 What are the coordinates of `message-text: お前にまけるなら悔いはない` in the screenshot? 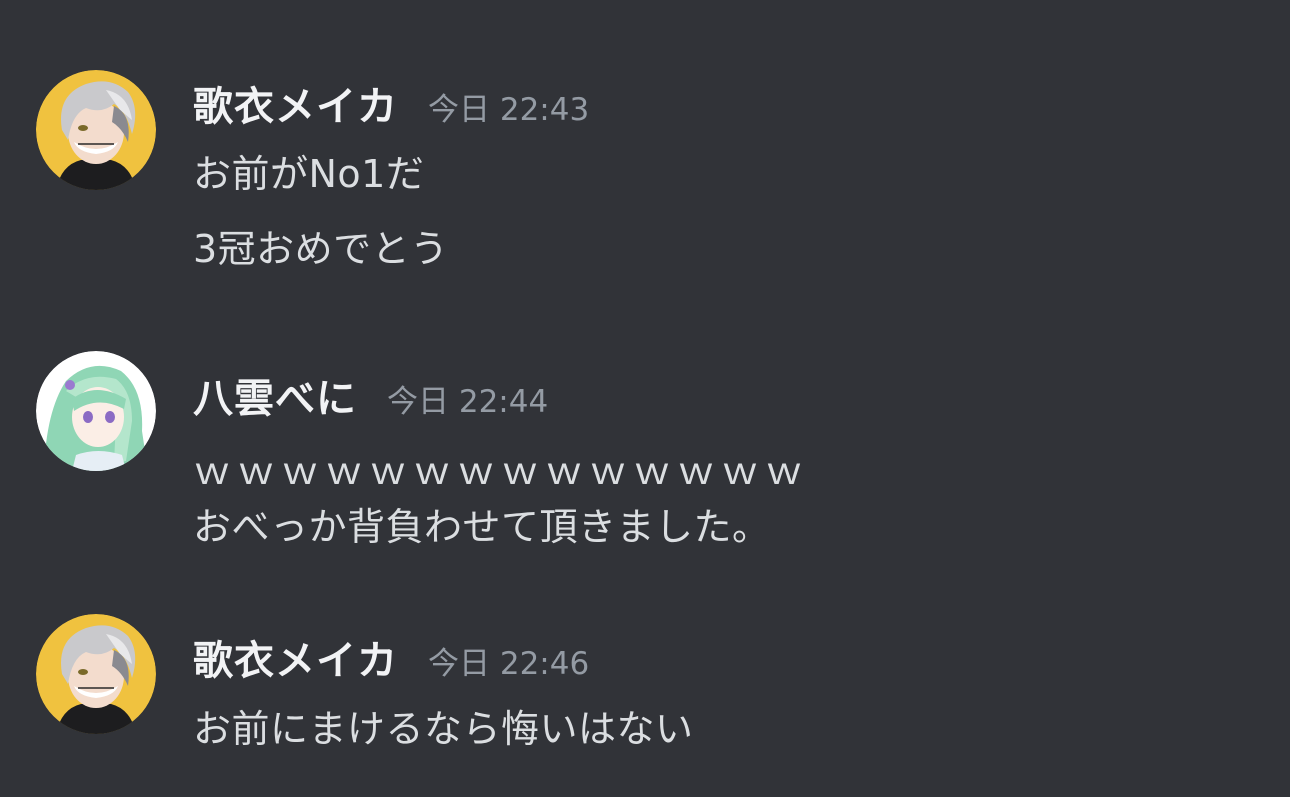 It's located at (443, 729).